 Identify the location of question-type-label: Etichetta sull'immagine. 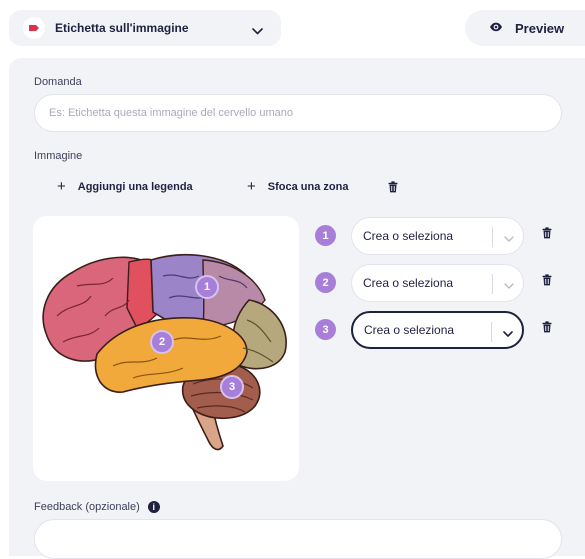
(122, 28).